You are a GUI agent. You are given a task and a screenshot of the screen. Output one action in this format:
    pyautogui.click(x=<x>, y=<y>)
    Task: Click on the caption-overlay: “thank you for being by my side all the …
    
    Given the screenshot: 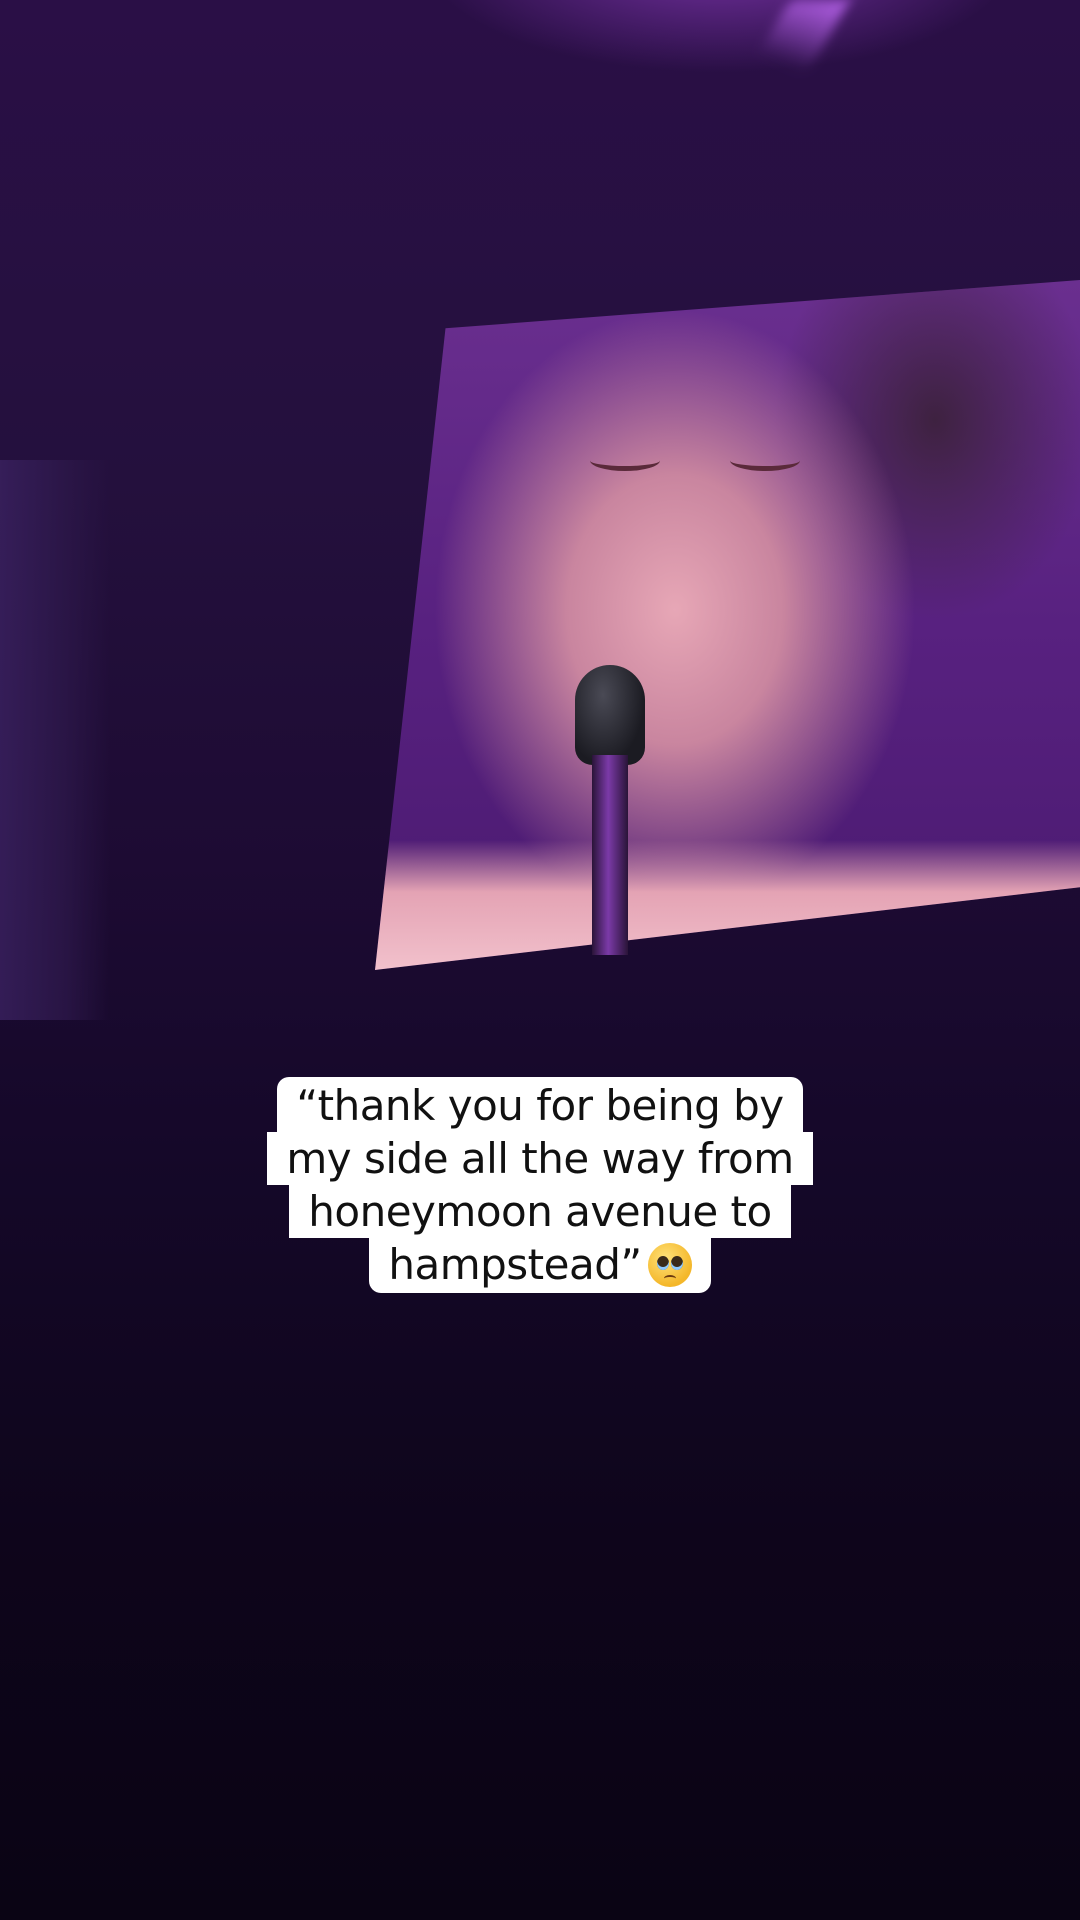 What is the action you would take?
    pyautogui.click(x=540, y=1185)
    